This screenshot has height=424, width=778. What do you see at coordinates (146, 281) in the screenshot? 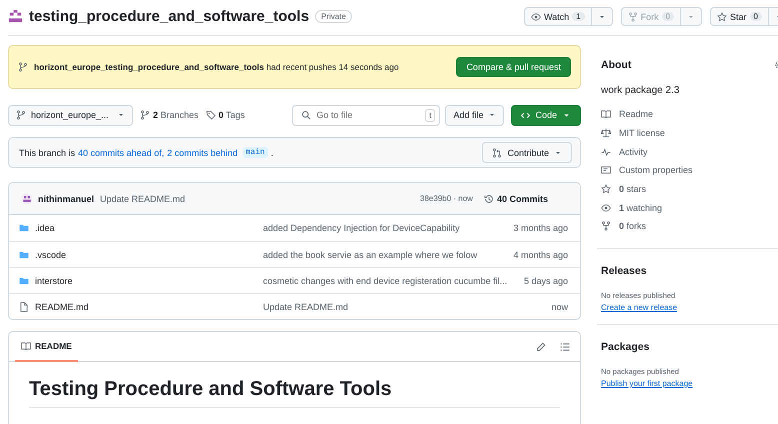
I see `file-name-link: interstore` at bounding box center [146, 281].